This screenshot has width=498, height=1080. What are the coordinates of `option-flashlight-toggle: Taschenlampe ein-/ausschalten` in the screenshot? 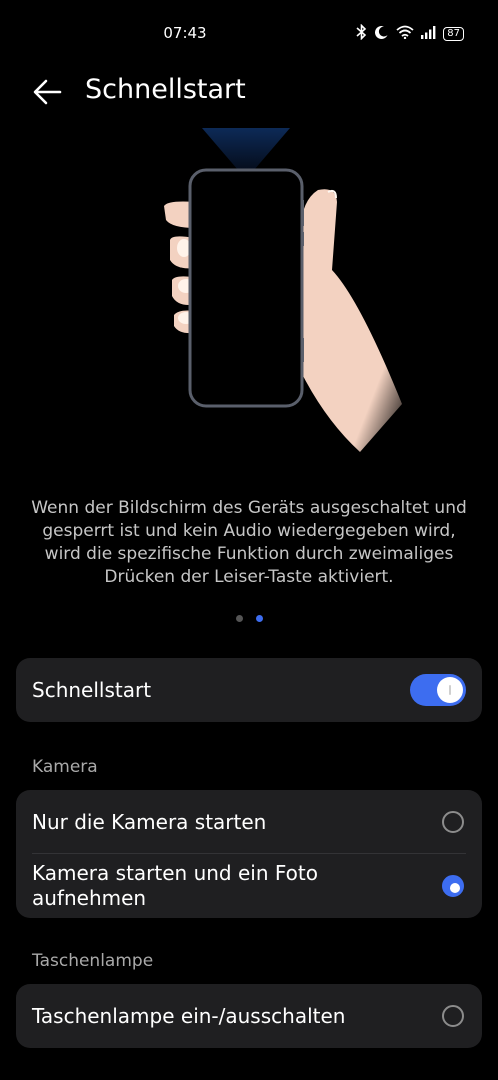 It's located at (249, 1016).